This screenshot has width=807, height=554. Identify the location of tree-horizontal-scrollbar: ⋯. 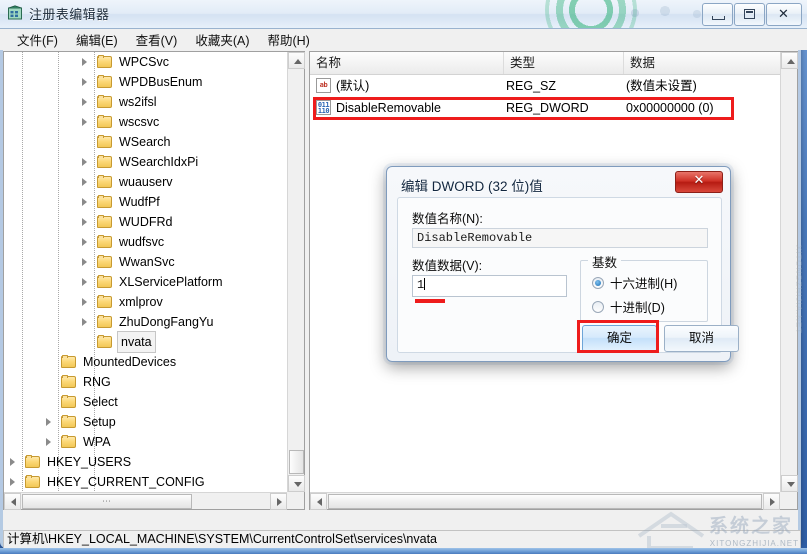
(145, 501).